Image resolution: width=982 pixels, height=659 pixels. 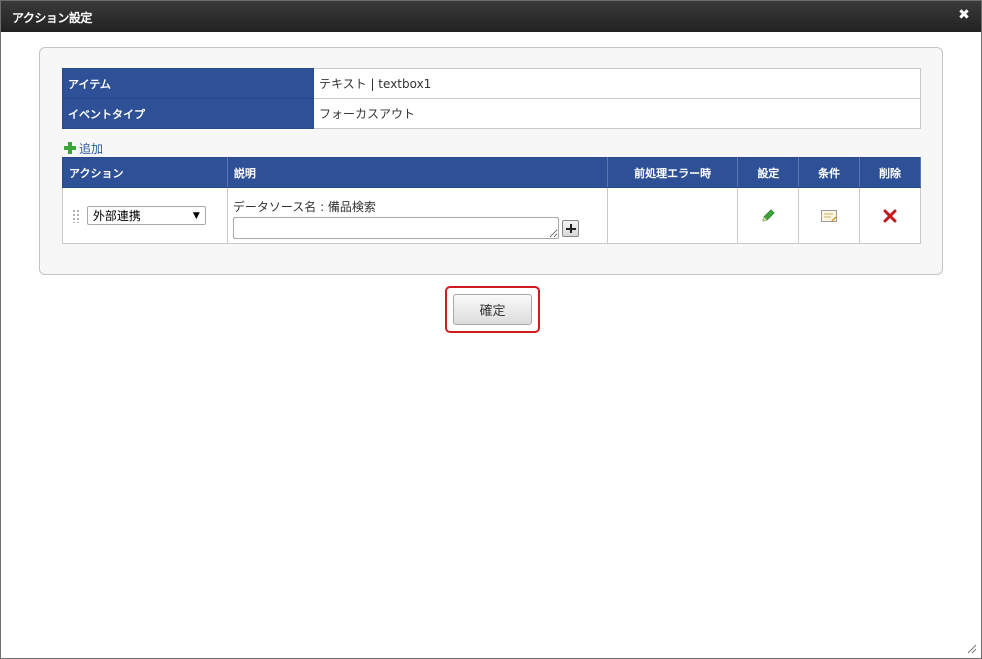 What do you see at coordinates (672, 172) in the screenshot?
I see `column-header-preprocess-error: 前処理エラー時` at bounding box center [672, 172].